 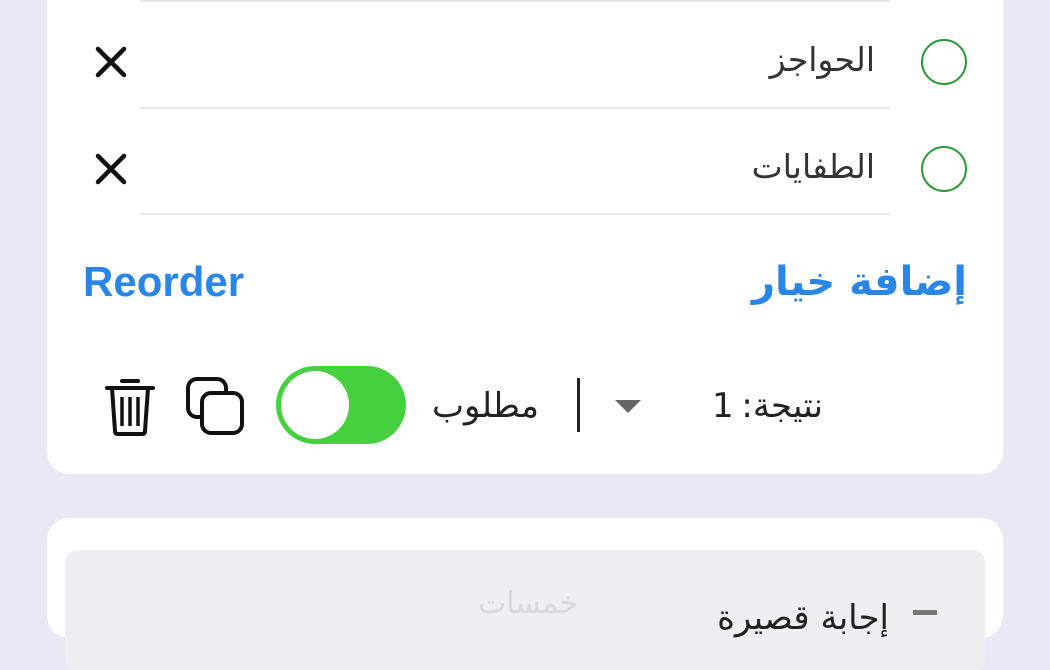 I want to click on question-type-label: إجابة قصيرة, so click(x=803, y=618).